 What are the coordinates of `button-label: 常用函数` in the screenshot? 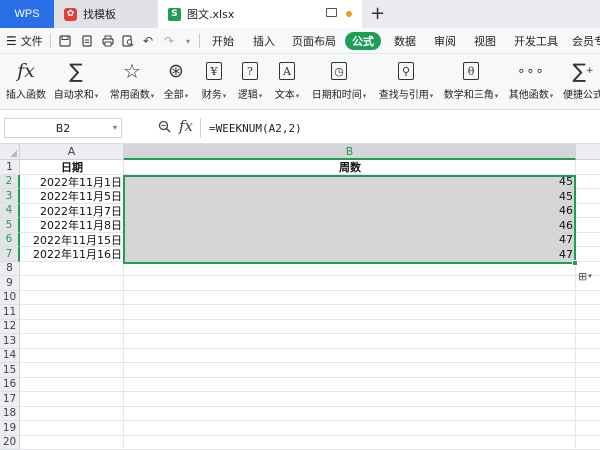 It's located at (129, 95).